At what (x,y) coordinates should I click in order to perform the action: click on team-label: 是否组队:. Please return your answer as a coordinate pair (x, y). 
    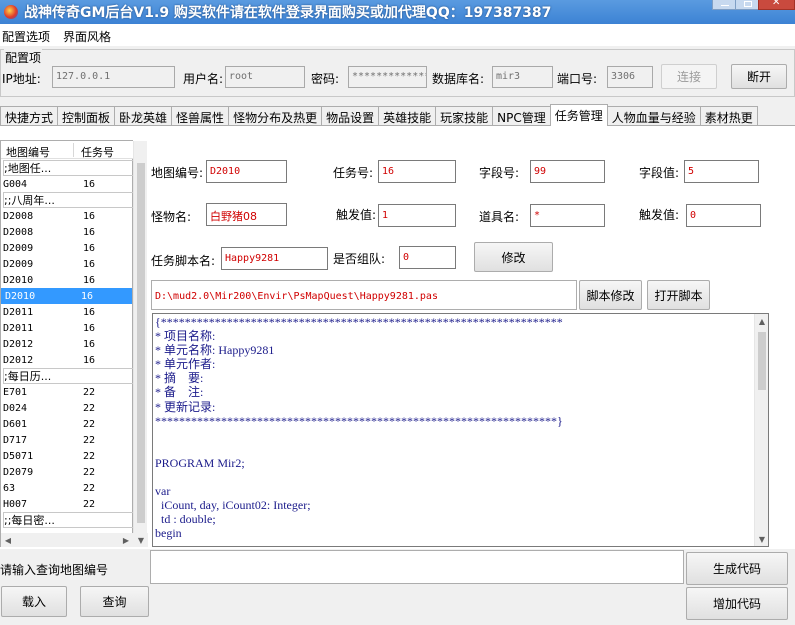
    Looking at the image, I should click on (359, 259).